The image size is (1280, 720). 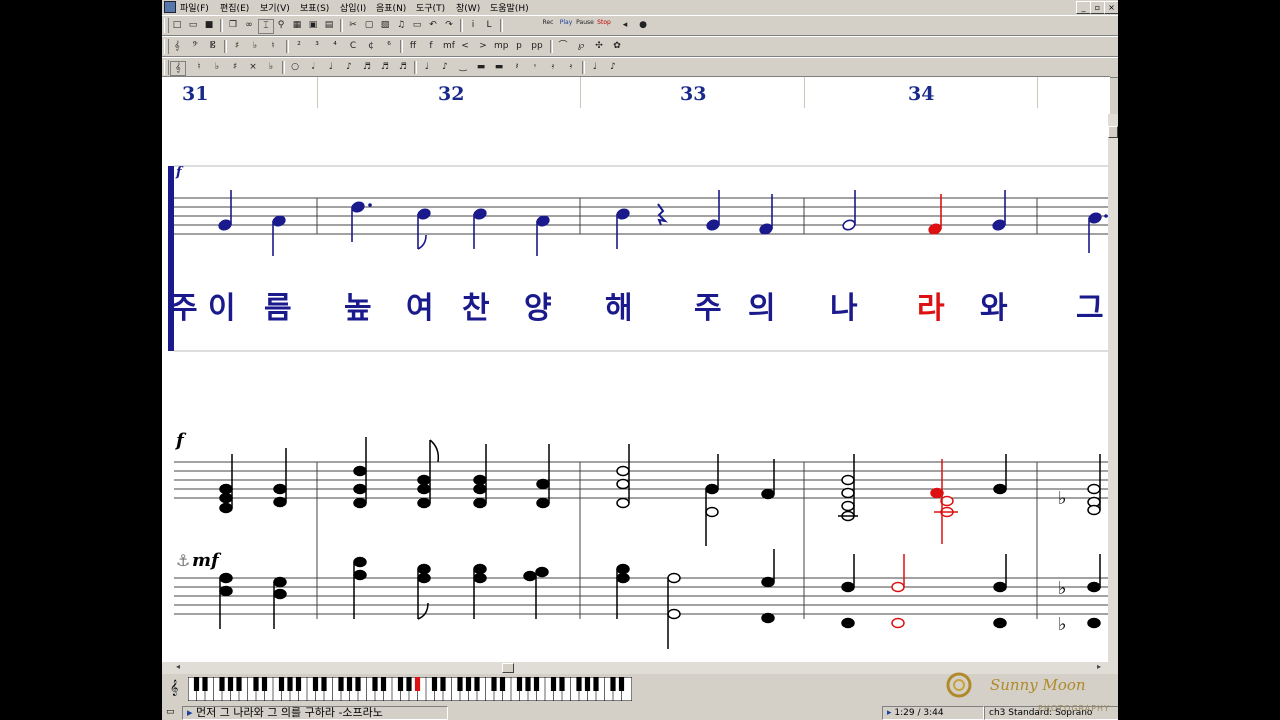 What do you see at coordinates (313, 25) in the screenshot?
I see `view-icon: ▣` at bounding box center [313, 25].